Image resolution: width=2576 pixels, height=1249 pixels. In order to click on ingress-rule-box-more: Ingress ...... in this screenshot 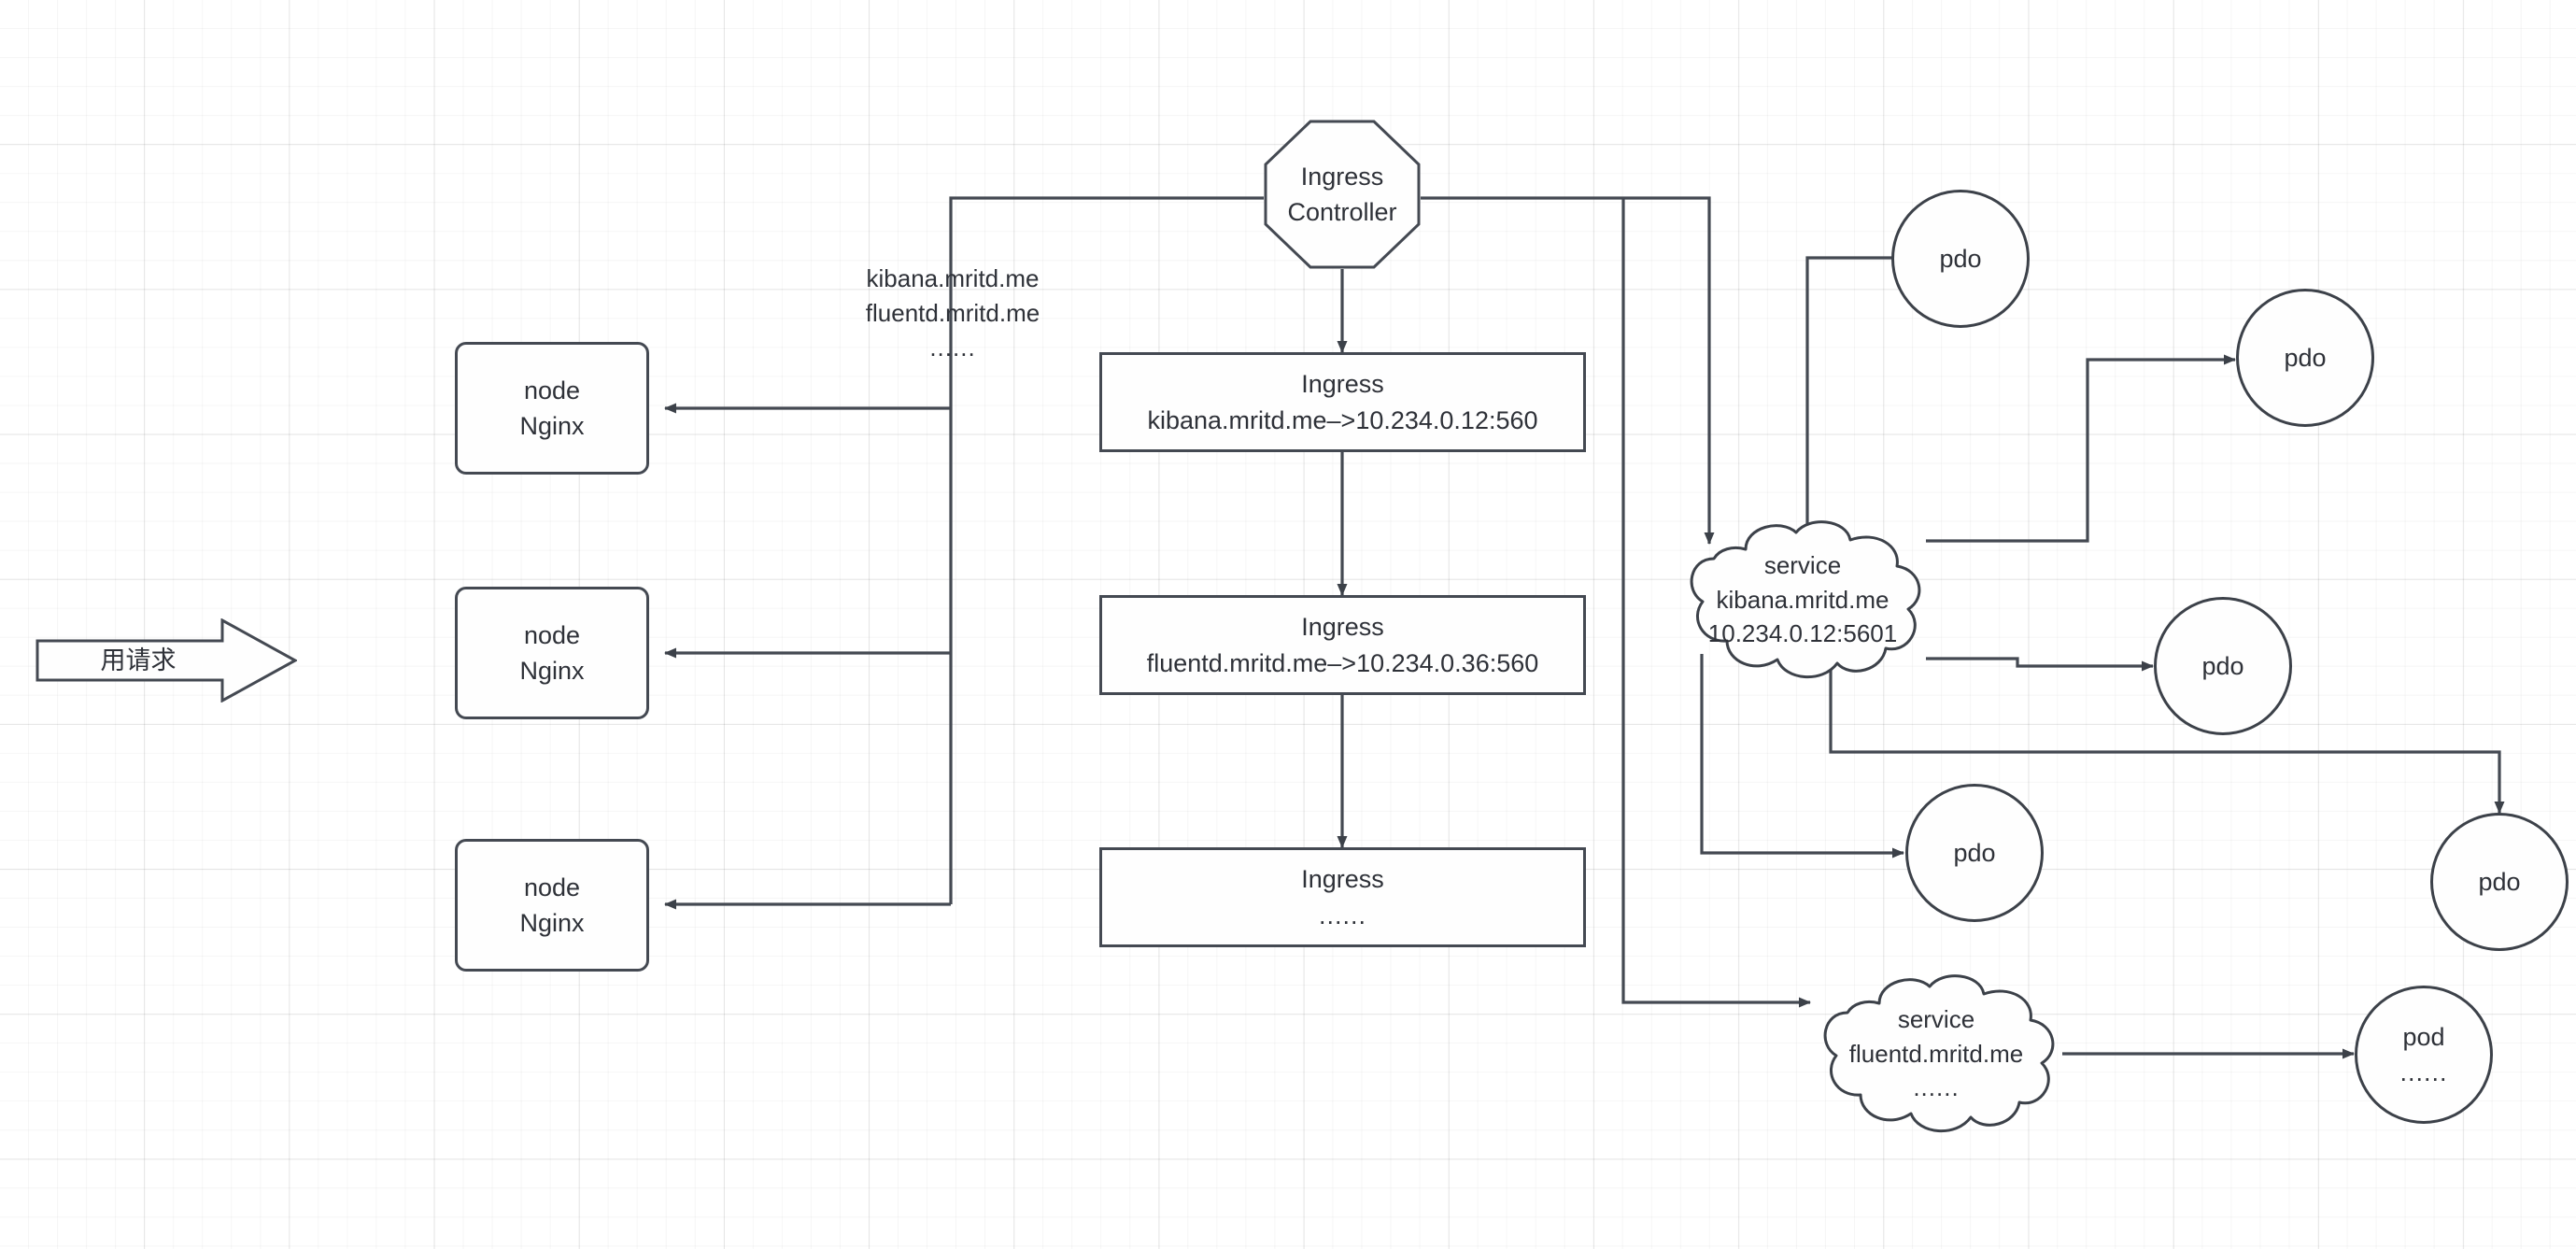, I will do `click(1342, 897)`.